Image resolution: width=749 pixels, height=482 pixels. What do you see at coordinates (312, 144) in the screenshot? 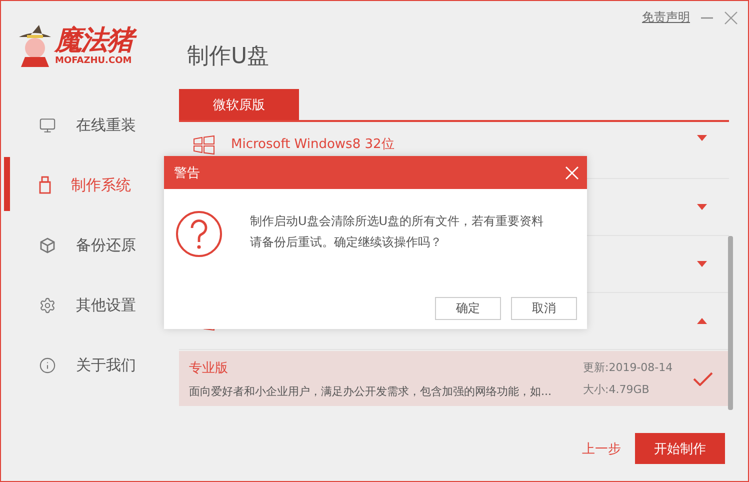
I see `os-name: Microsoft Windows8 32位` at bounding box center [312, 144].